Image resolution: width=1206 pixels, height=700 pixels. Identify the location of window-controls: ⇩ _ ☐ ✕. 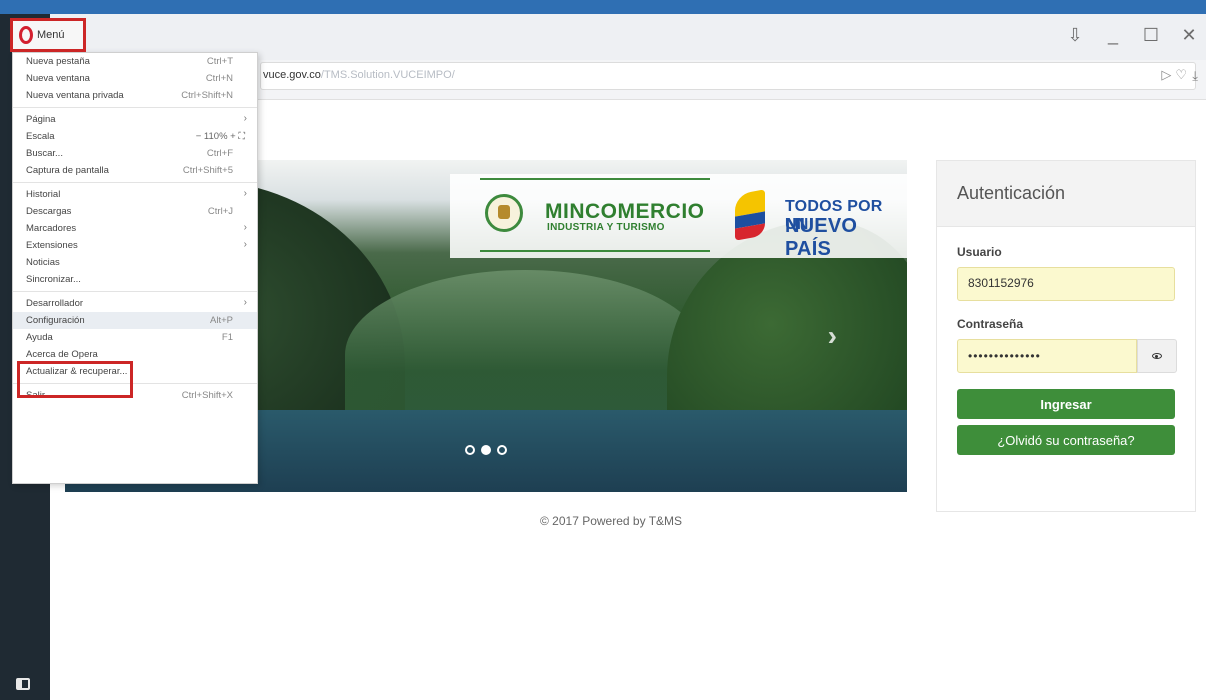
(1132, 35).